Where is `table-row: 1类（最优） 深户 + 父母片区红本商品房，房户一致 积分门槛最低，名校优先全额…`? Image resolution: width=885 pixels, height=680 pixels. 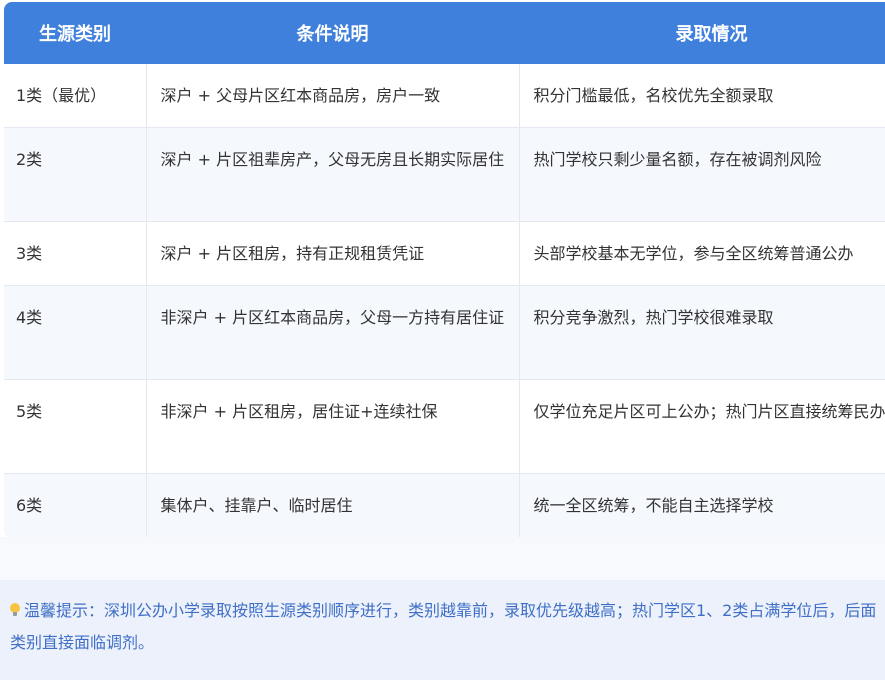
table-row: 1类（最优） 深户 + 父母片区红本商品房，房户一致 积分门槛最低，名校优先全额… is located at coordinates (444, 96).